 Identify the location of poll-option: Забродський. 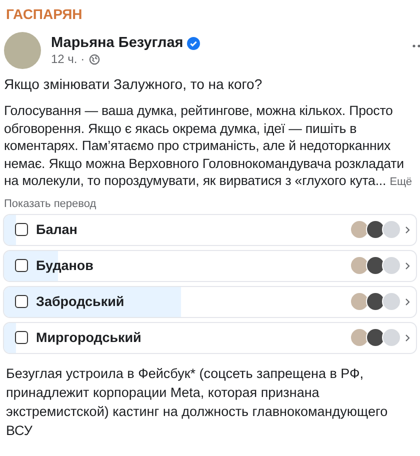
(210, 302).